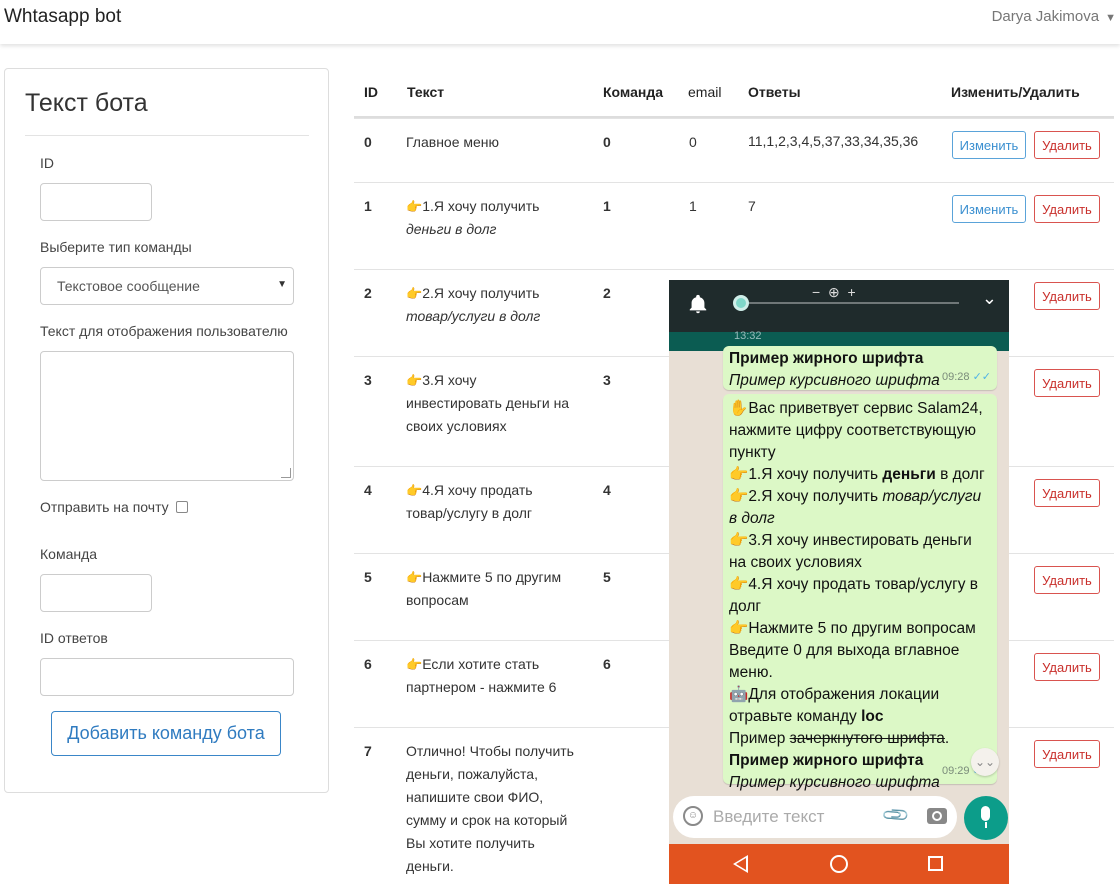  Describe the element at coordinates (484, 588) in the screenshot. I see `row-text: 👉Нажмите 5 по другим вопросам` at that location.